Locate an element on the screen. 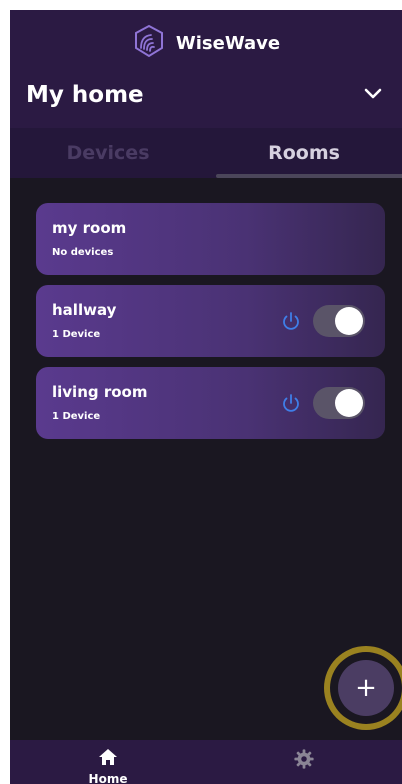  room-device-count: No devices is located at coordinates (83, 252).